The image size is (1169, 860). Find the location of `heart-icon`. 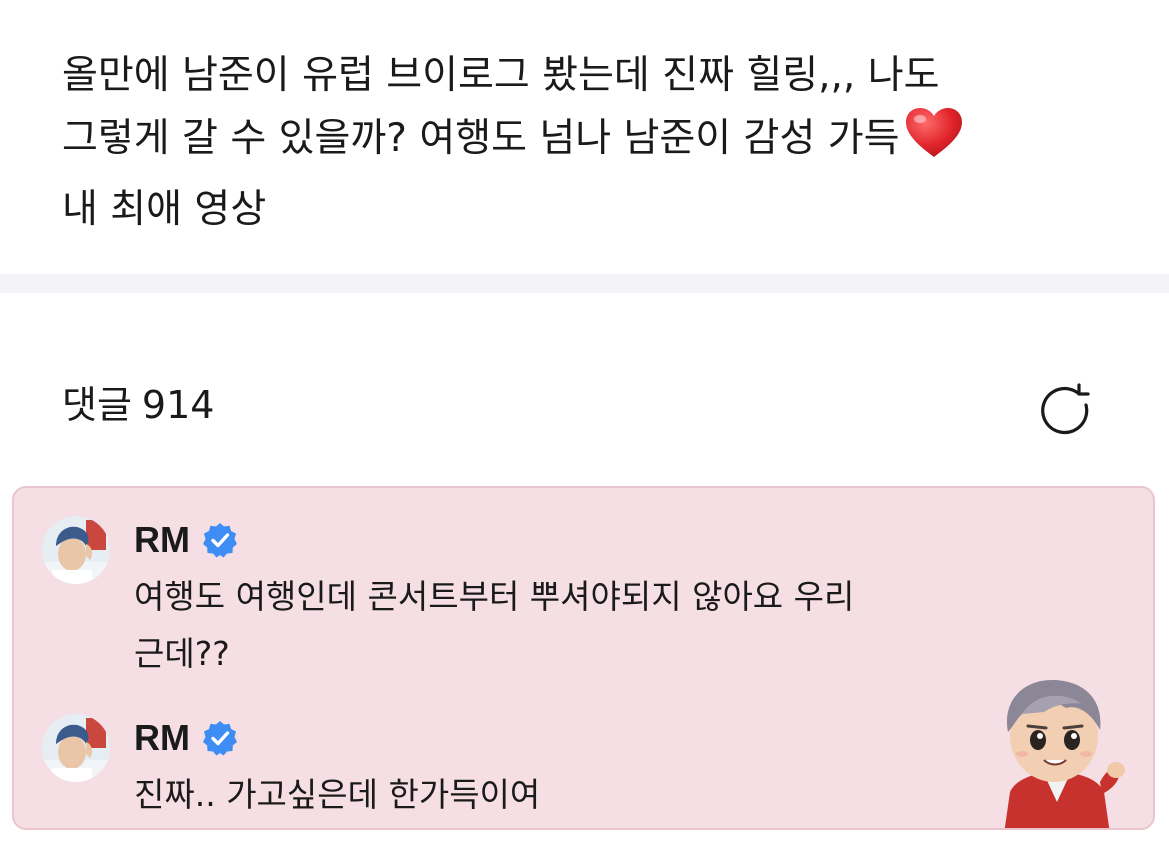

heart-icon is located at coordinates (934, 142).